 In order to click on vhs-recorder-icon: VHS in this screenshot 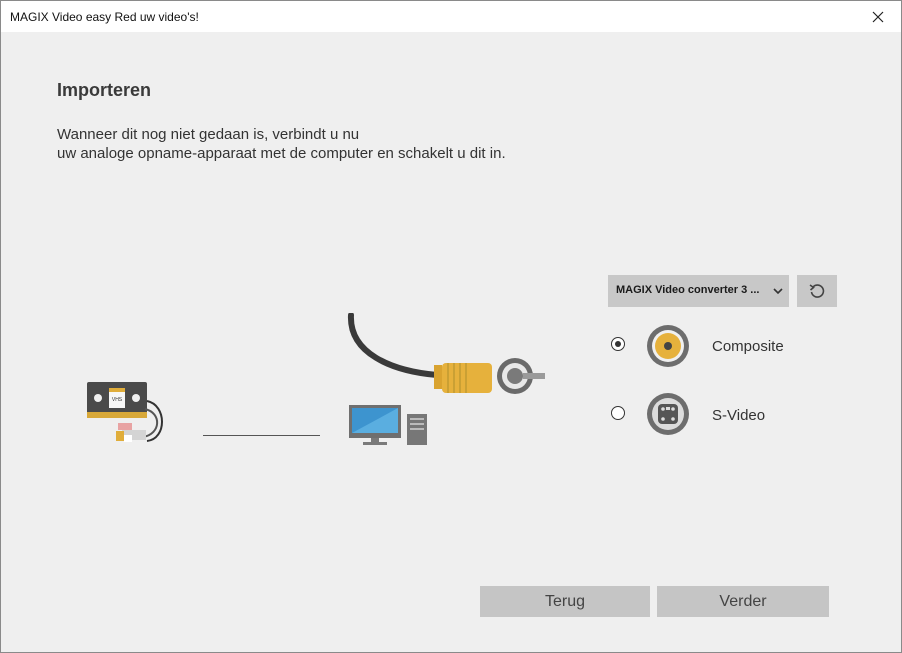, I will do `click(125, 412)`.